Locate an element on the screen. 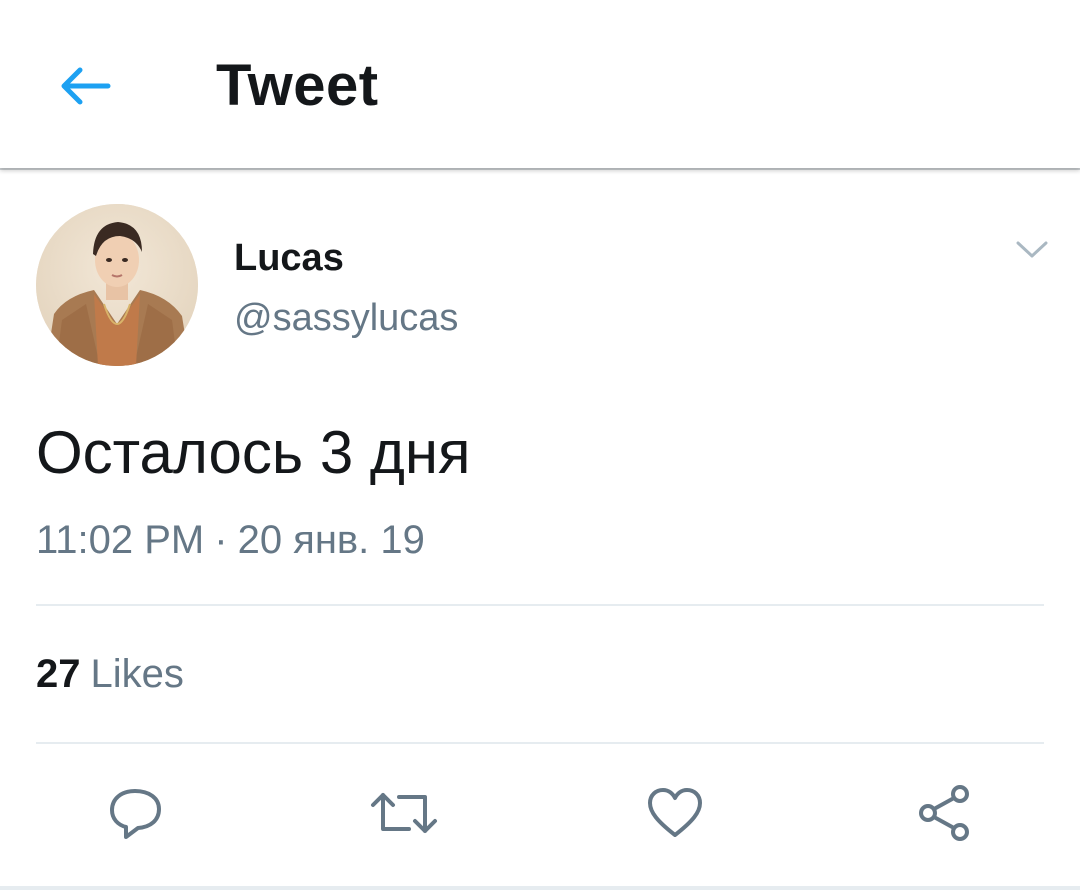 This screenshot has height=890, width=1080. page-title: Tweet is located at coordinates (297, 85).